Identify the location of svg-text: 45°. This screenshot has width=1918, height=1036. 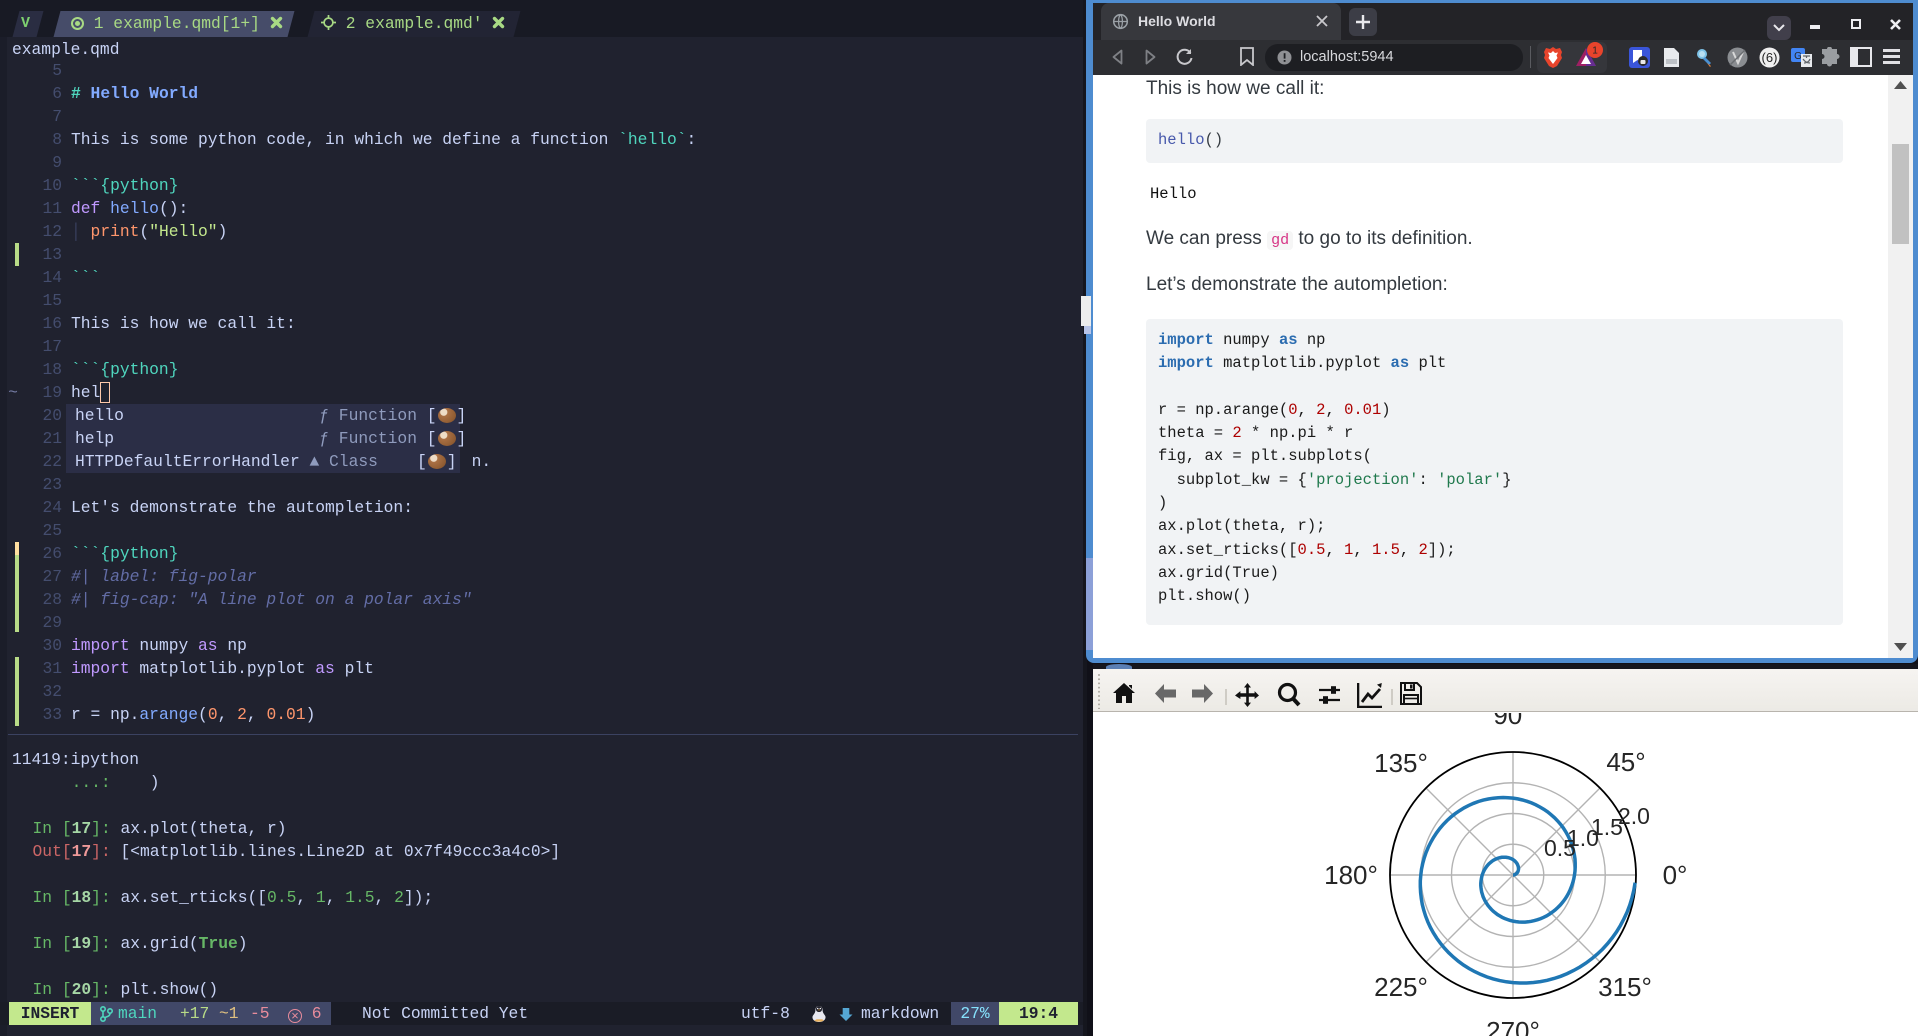
(1625, 762).